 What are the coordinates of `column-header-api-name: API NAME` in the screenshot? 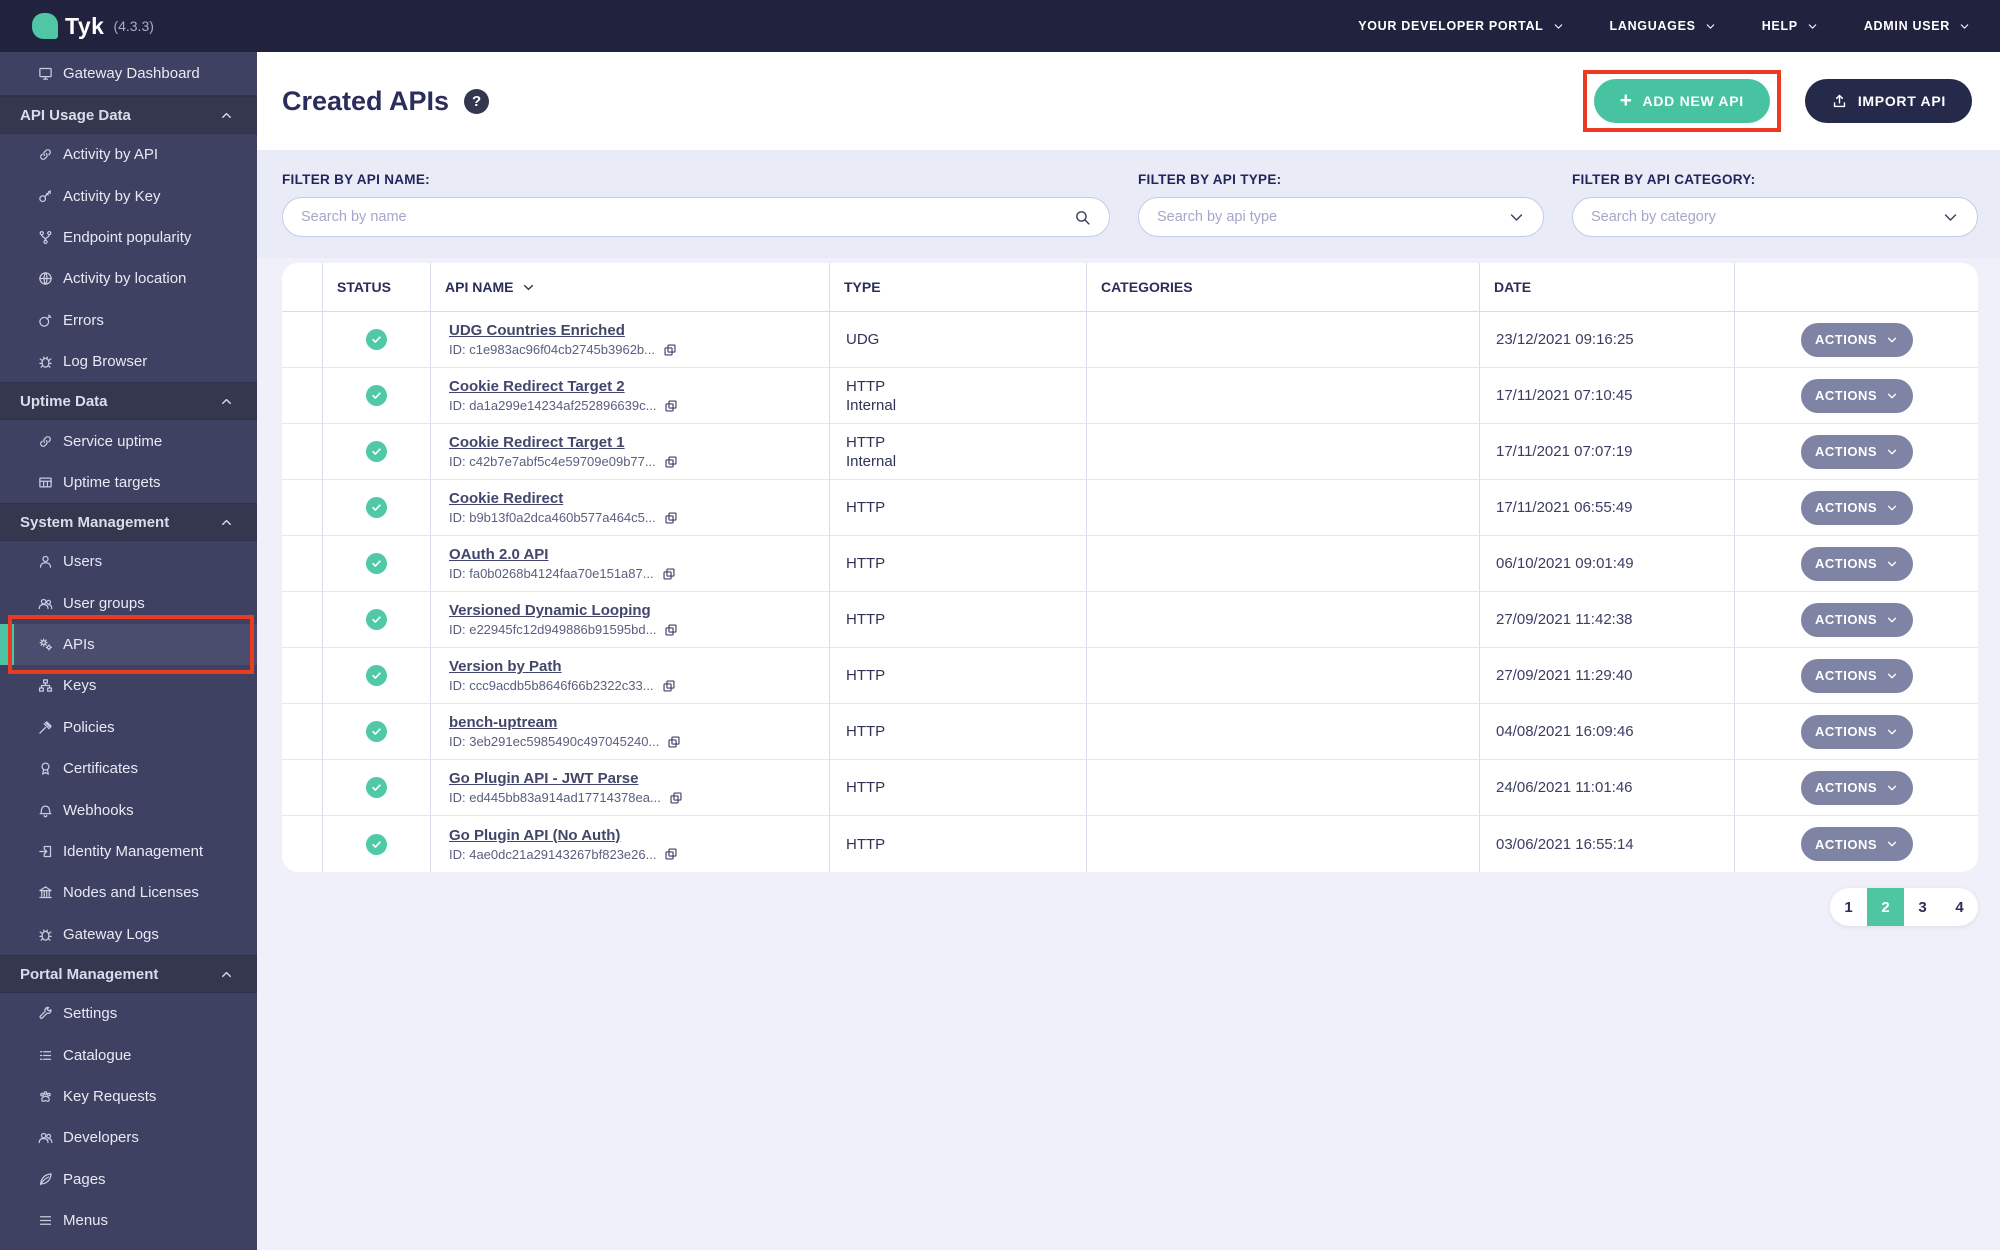 It's located at (630, 287).